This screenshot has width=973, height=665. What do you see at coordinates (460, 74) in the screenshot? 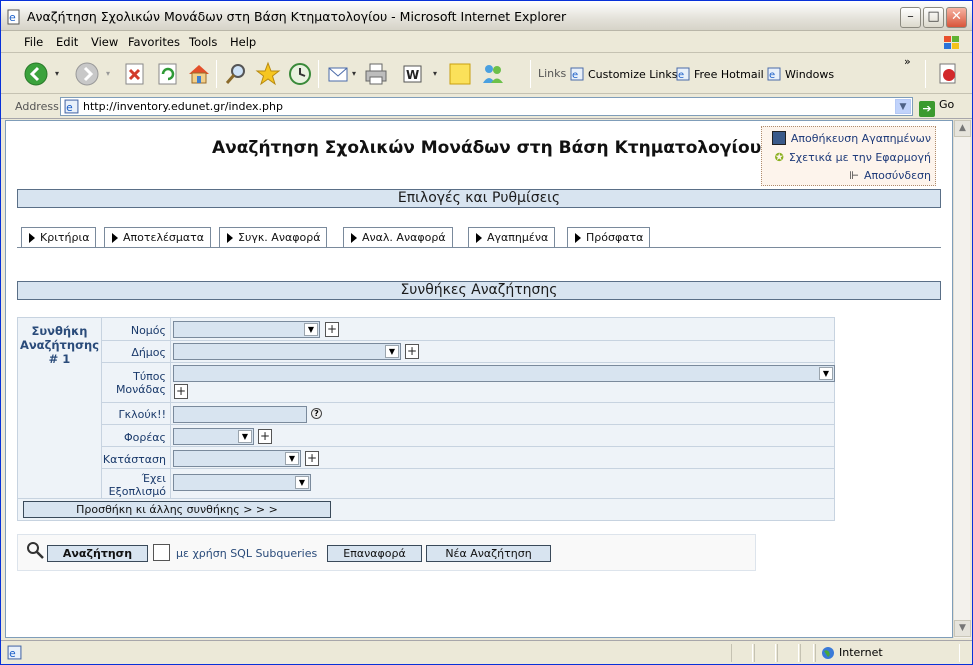
I see `note-icon` at bounding box center [460, 74].